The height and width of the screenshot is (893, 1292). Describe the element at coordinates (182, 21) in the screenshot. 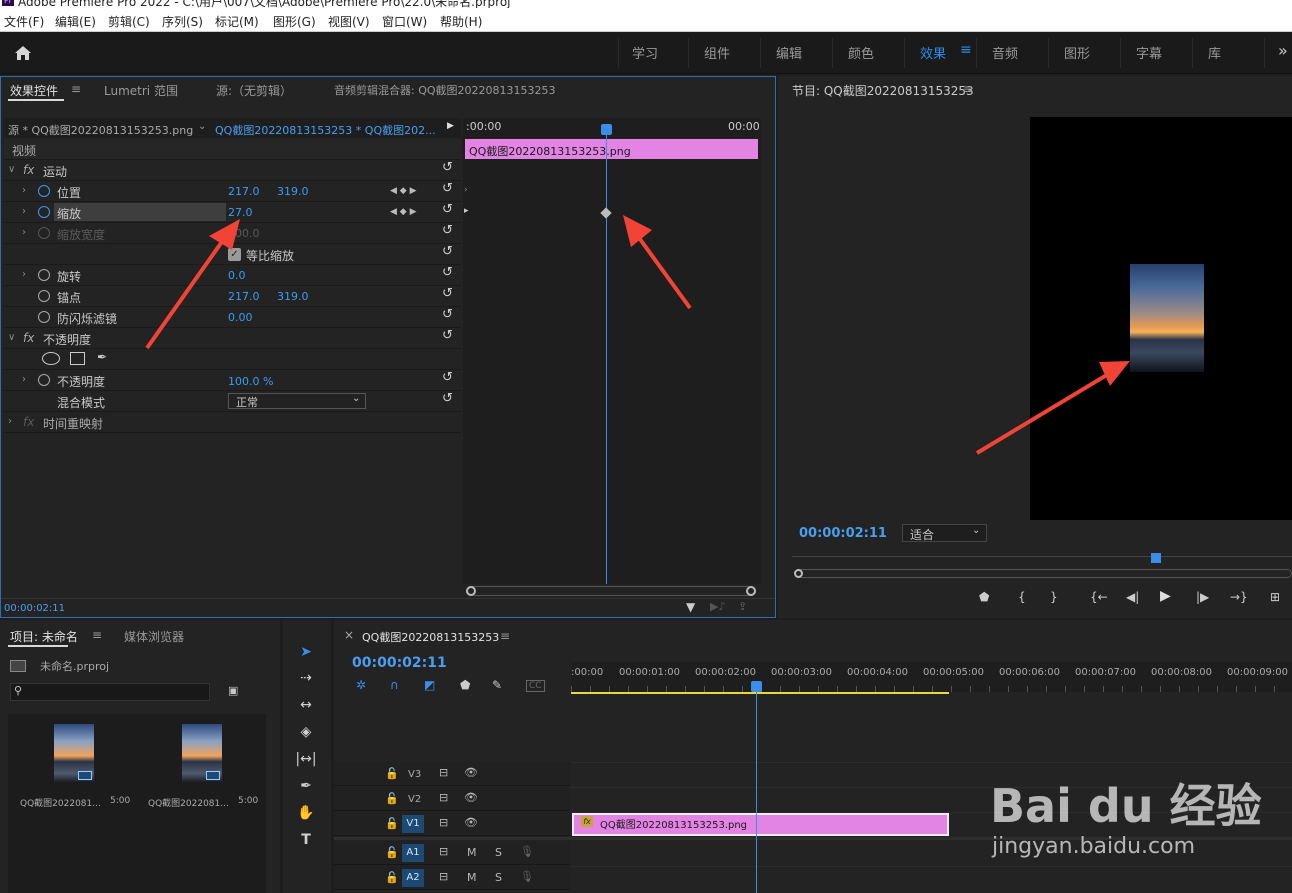

I see `menu-sequence: 序列(S)` at that location.